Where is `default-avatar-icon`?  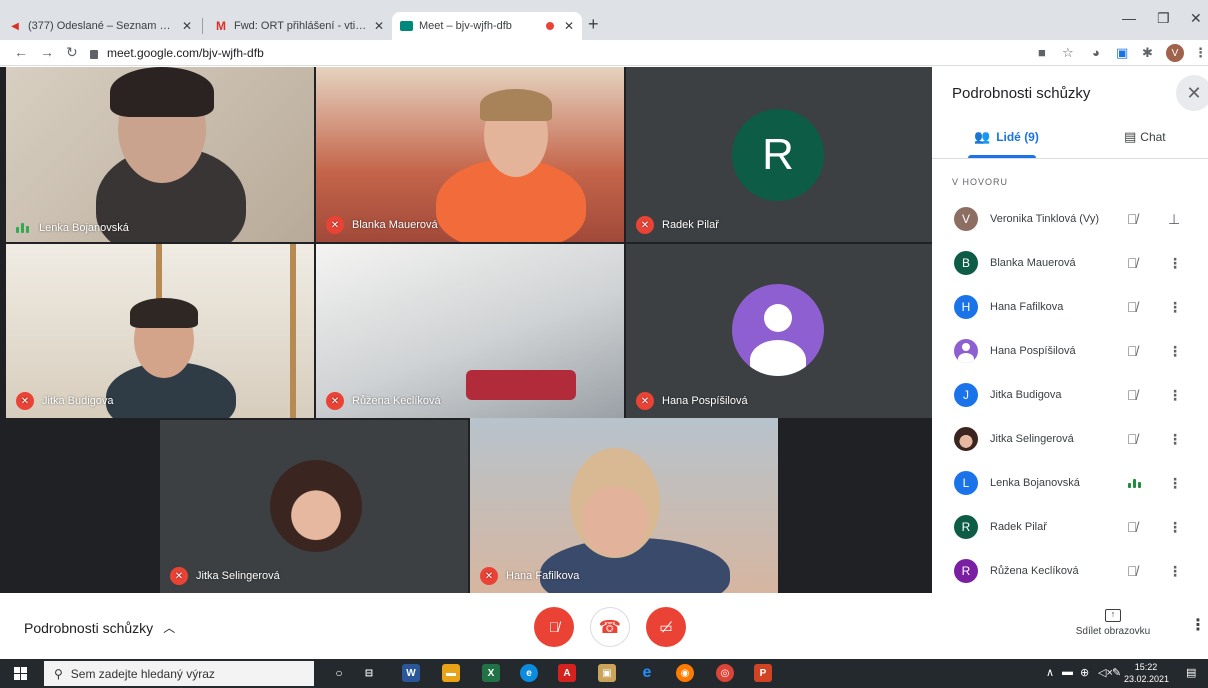
default-avatar-icon is located at coordinates (966, 351).